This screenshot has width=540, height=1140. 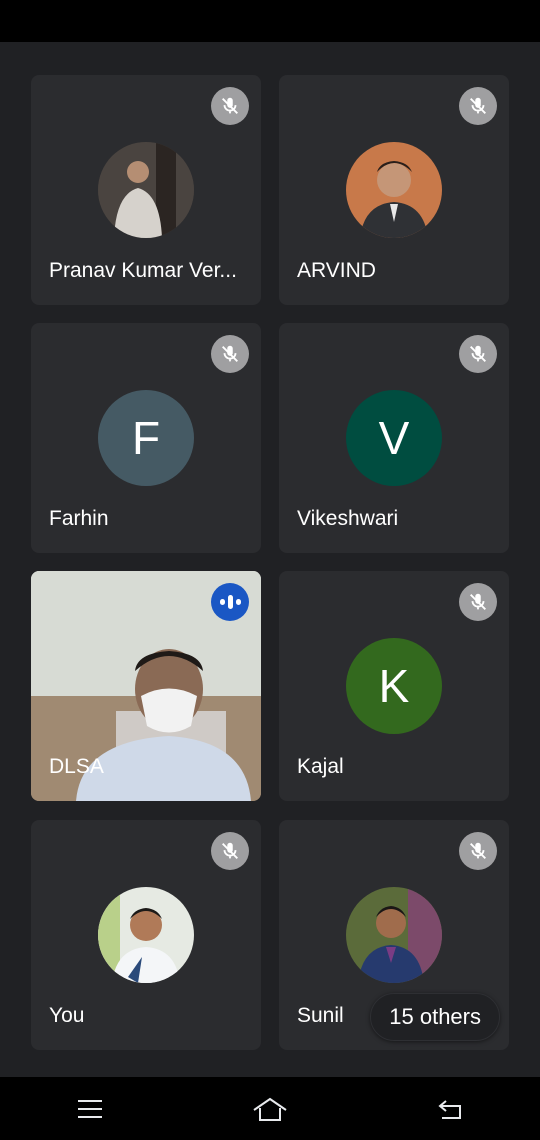 What do you see at coordinates (320, 766) in the screenshot?
I see `participant-name: Kajal` at bounding box center [320, 766].